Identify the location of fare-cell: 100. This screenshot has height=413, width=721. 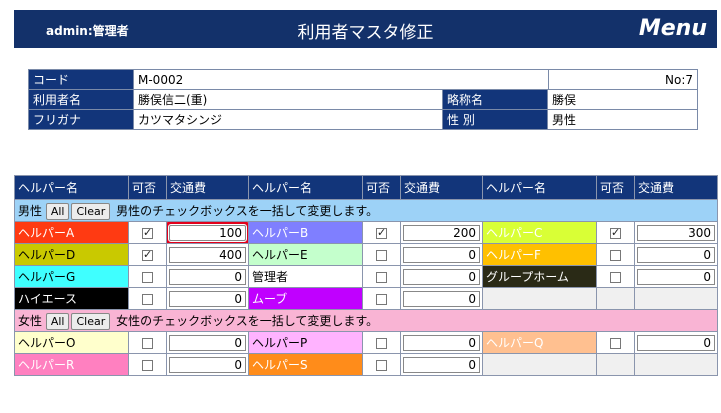
(207, 232).